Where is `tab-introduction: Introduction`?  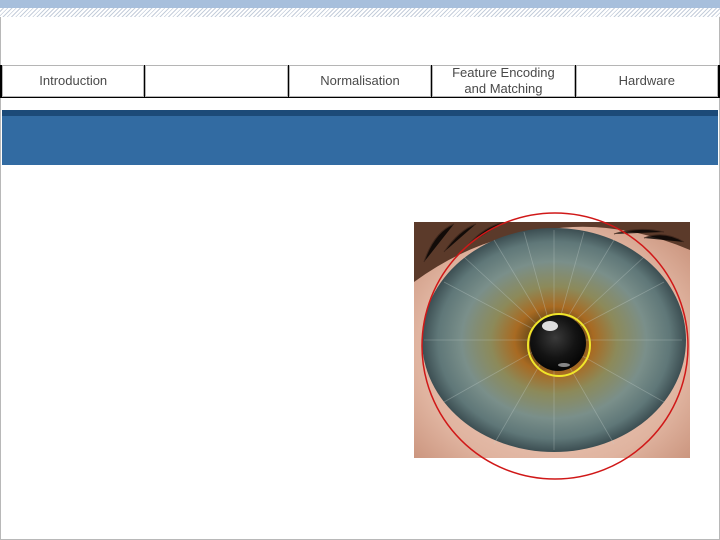 tab-introduction: Introduction is located at coordinates (73, 81).